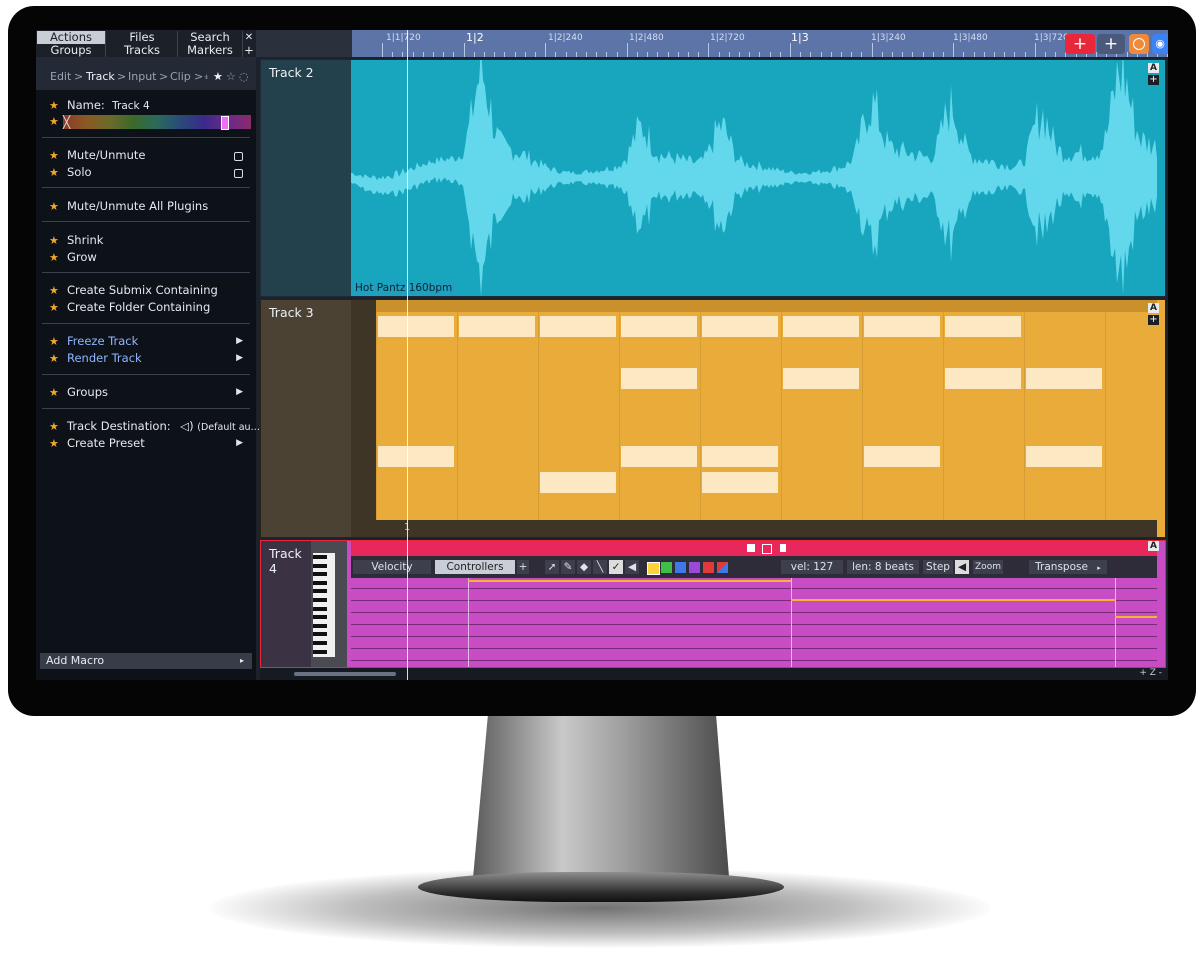 The height and width of the screenshot is (972, 1200). I want to click on color-swatch-blue, so click(680, 567).